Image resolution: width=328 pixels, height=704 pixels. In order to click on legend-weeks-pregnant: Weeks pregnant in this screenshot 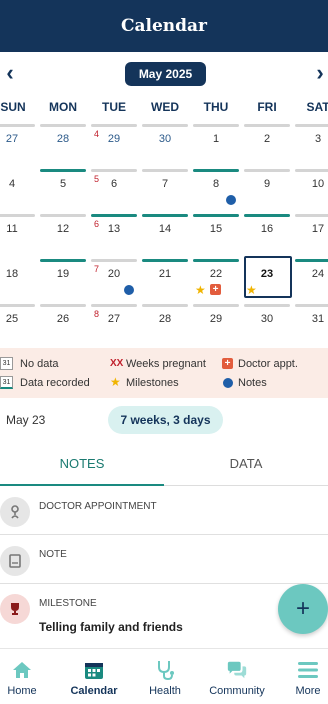, I will do `click(166, 364)`.